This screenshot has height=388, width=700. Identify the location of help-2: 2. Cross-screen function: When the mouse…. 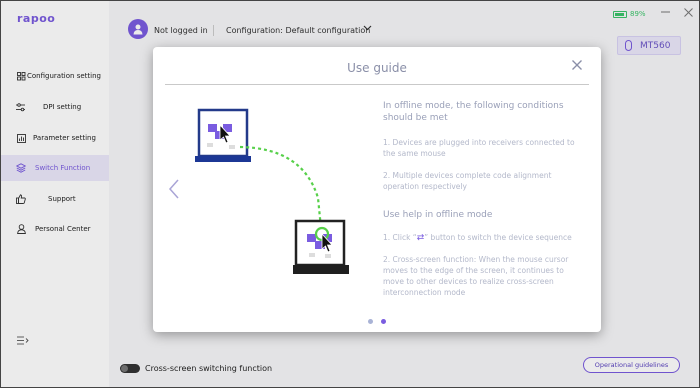
(476, 276).